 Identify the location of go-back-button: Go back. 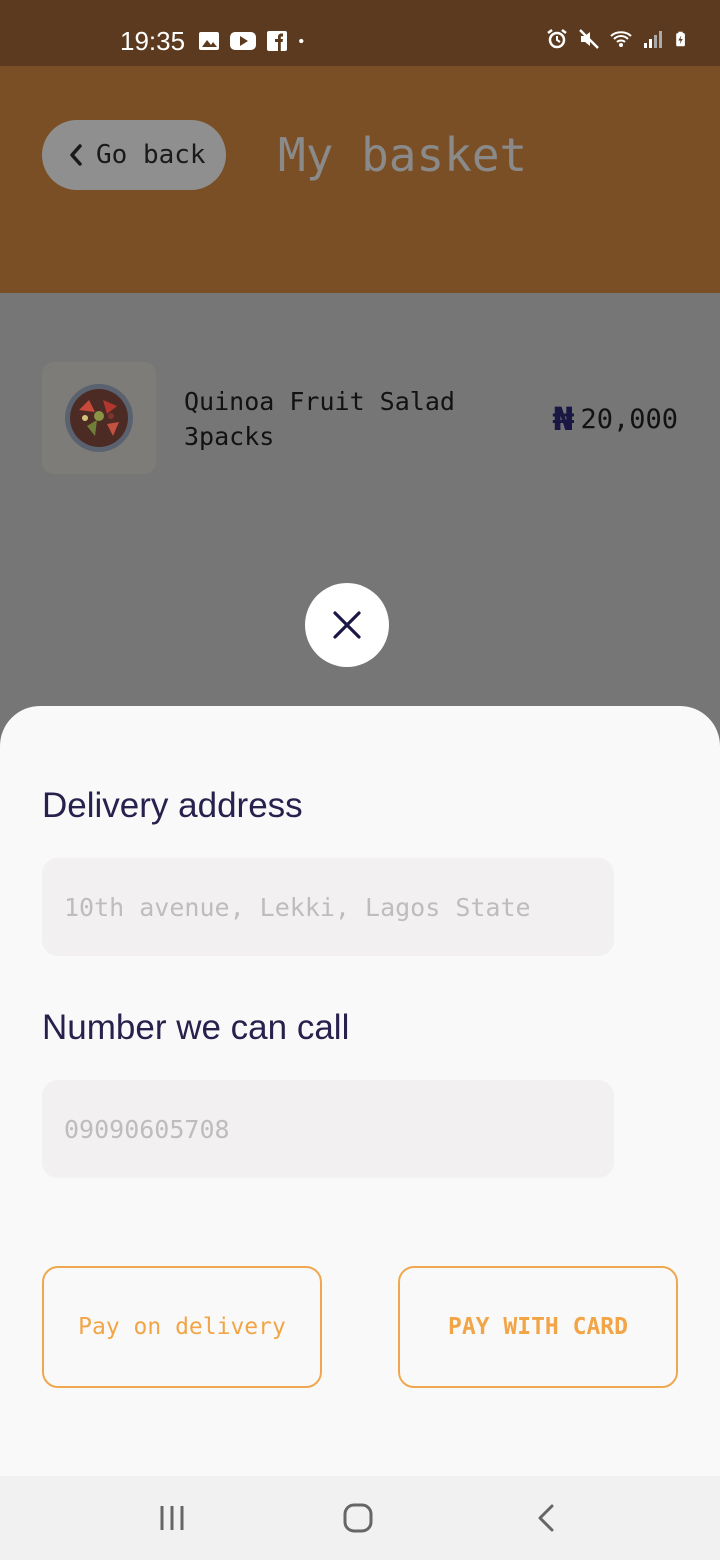
(134, 155).